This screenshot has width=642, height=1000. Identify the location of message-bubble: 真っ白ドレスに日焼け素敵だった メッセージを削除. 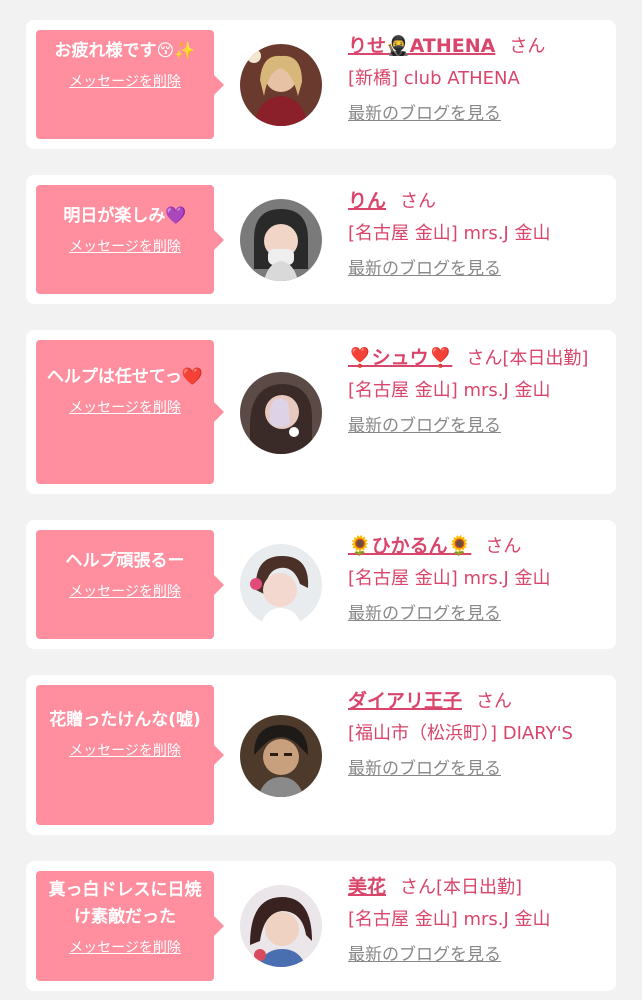
(130, 926).